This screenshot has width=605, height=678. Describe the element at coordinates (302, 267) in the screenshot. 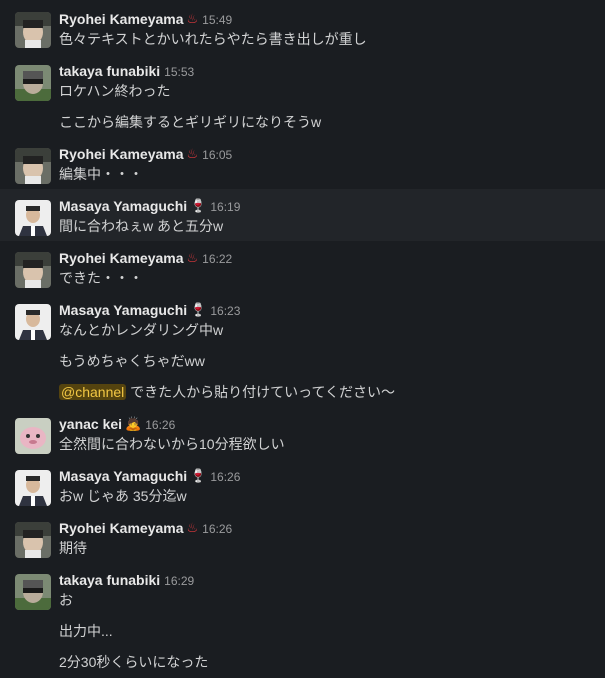

I see `message-group: Ryohei Kameyama ♨ 16:22 できた・・・` at that location.